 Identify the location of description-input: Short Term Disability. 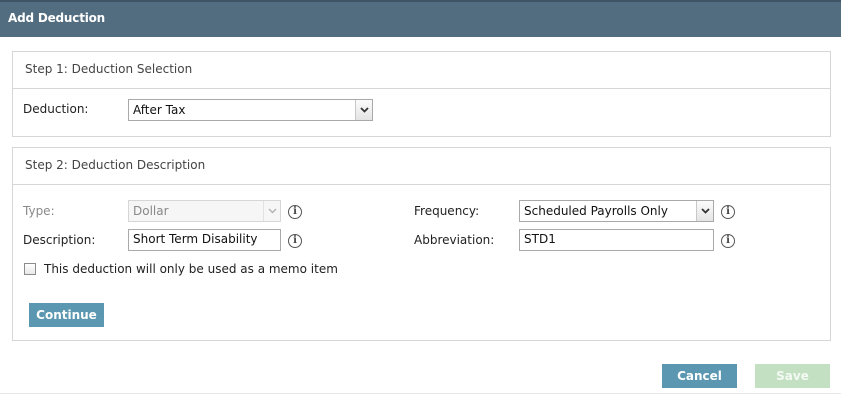
(204, 240).